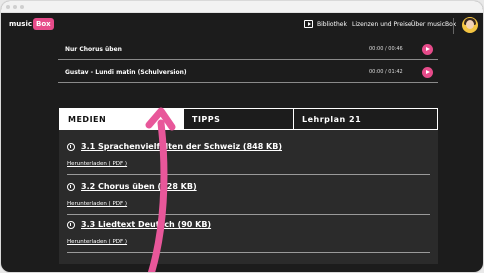 The height and width of the screenshot is (273, 484). I want to click on tab-bar: MEDIEN TIPPS Lehrplan 21, so click(248, 119).